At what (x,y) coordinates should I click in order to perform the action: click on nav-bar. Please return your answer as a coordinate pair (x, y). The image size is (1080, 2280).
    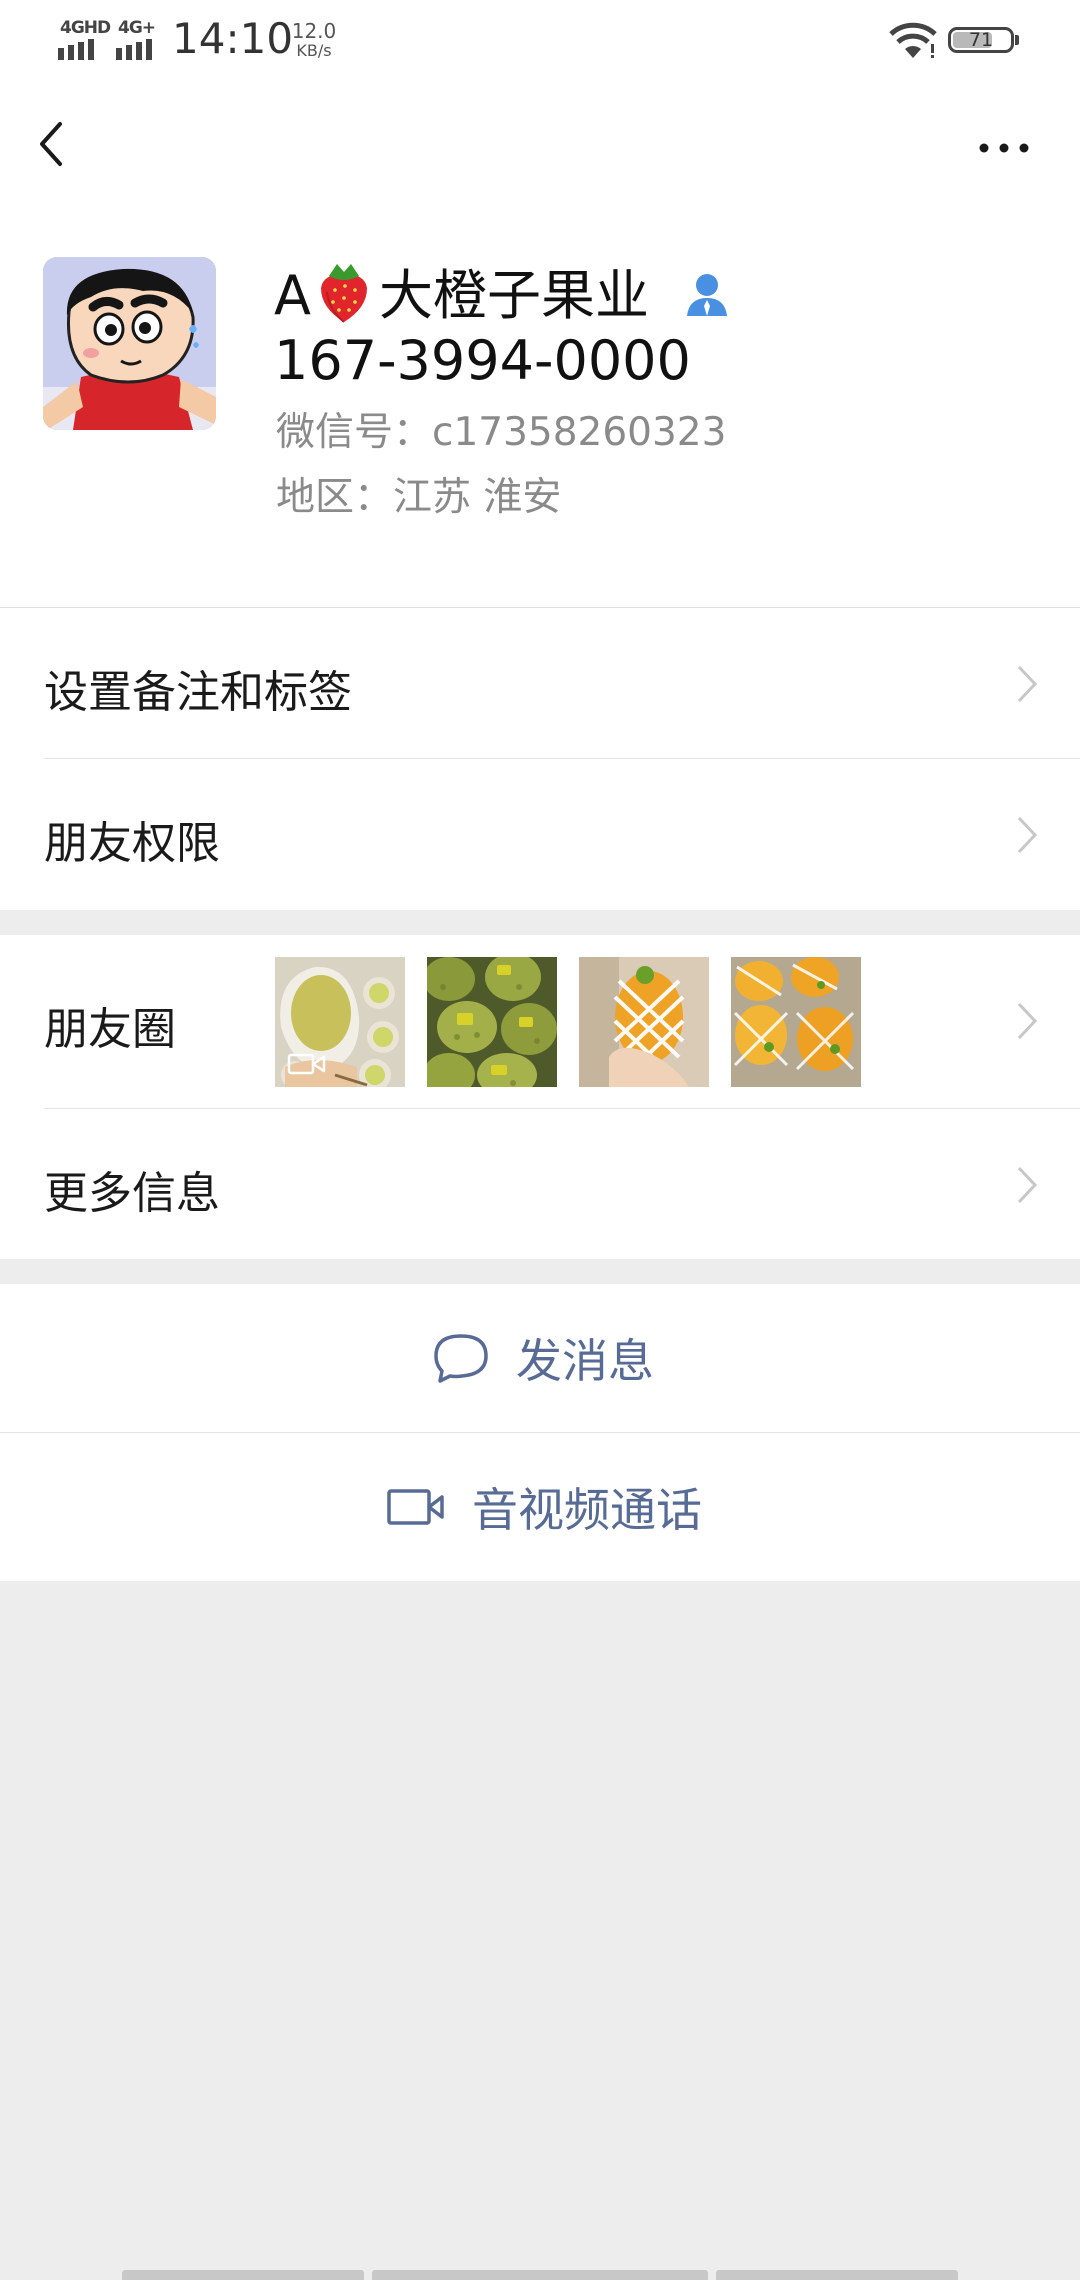
    Looking at the image, I should click on (540, 150).